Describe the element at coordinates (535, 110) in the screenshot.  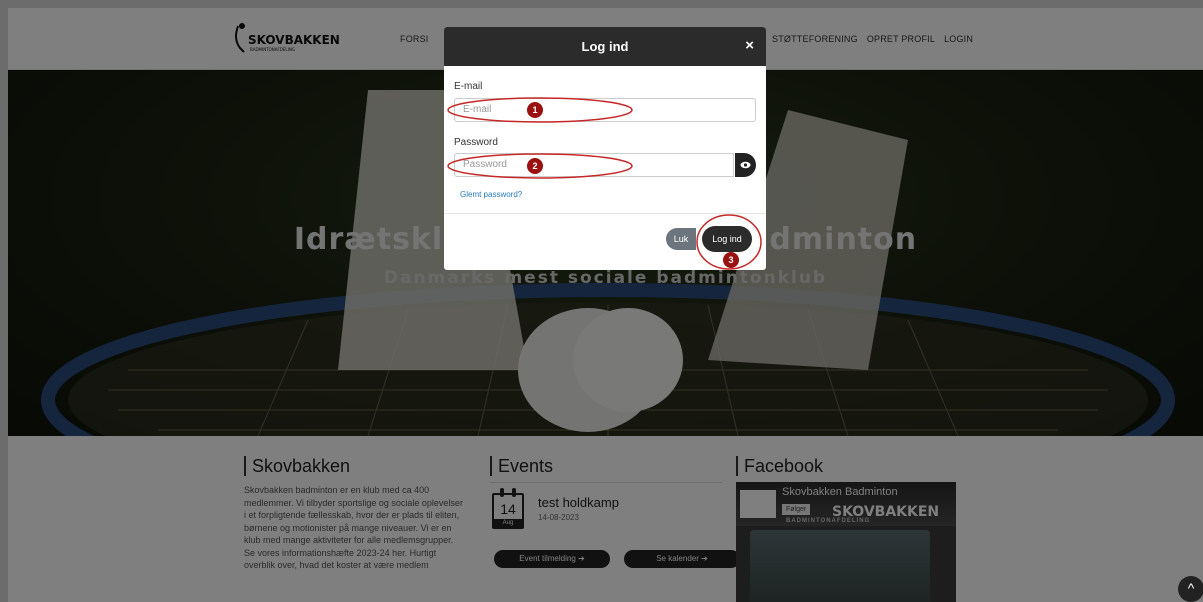
I see `annotation-badge-1: 1` at that location.